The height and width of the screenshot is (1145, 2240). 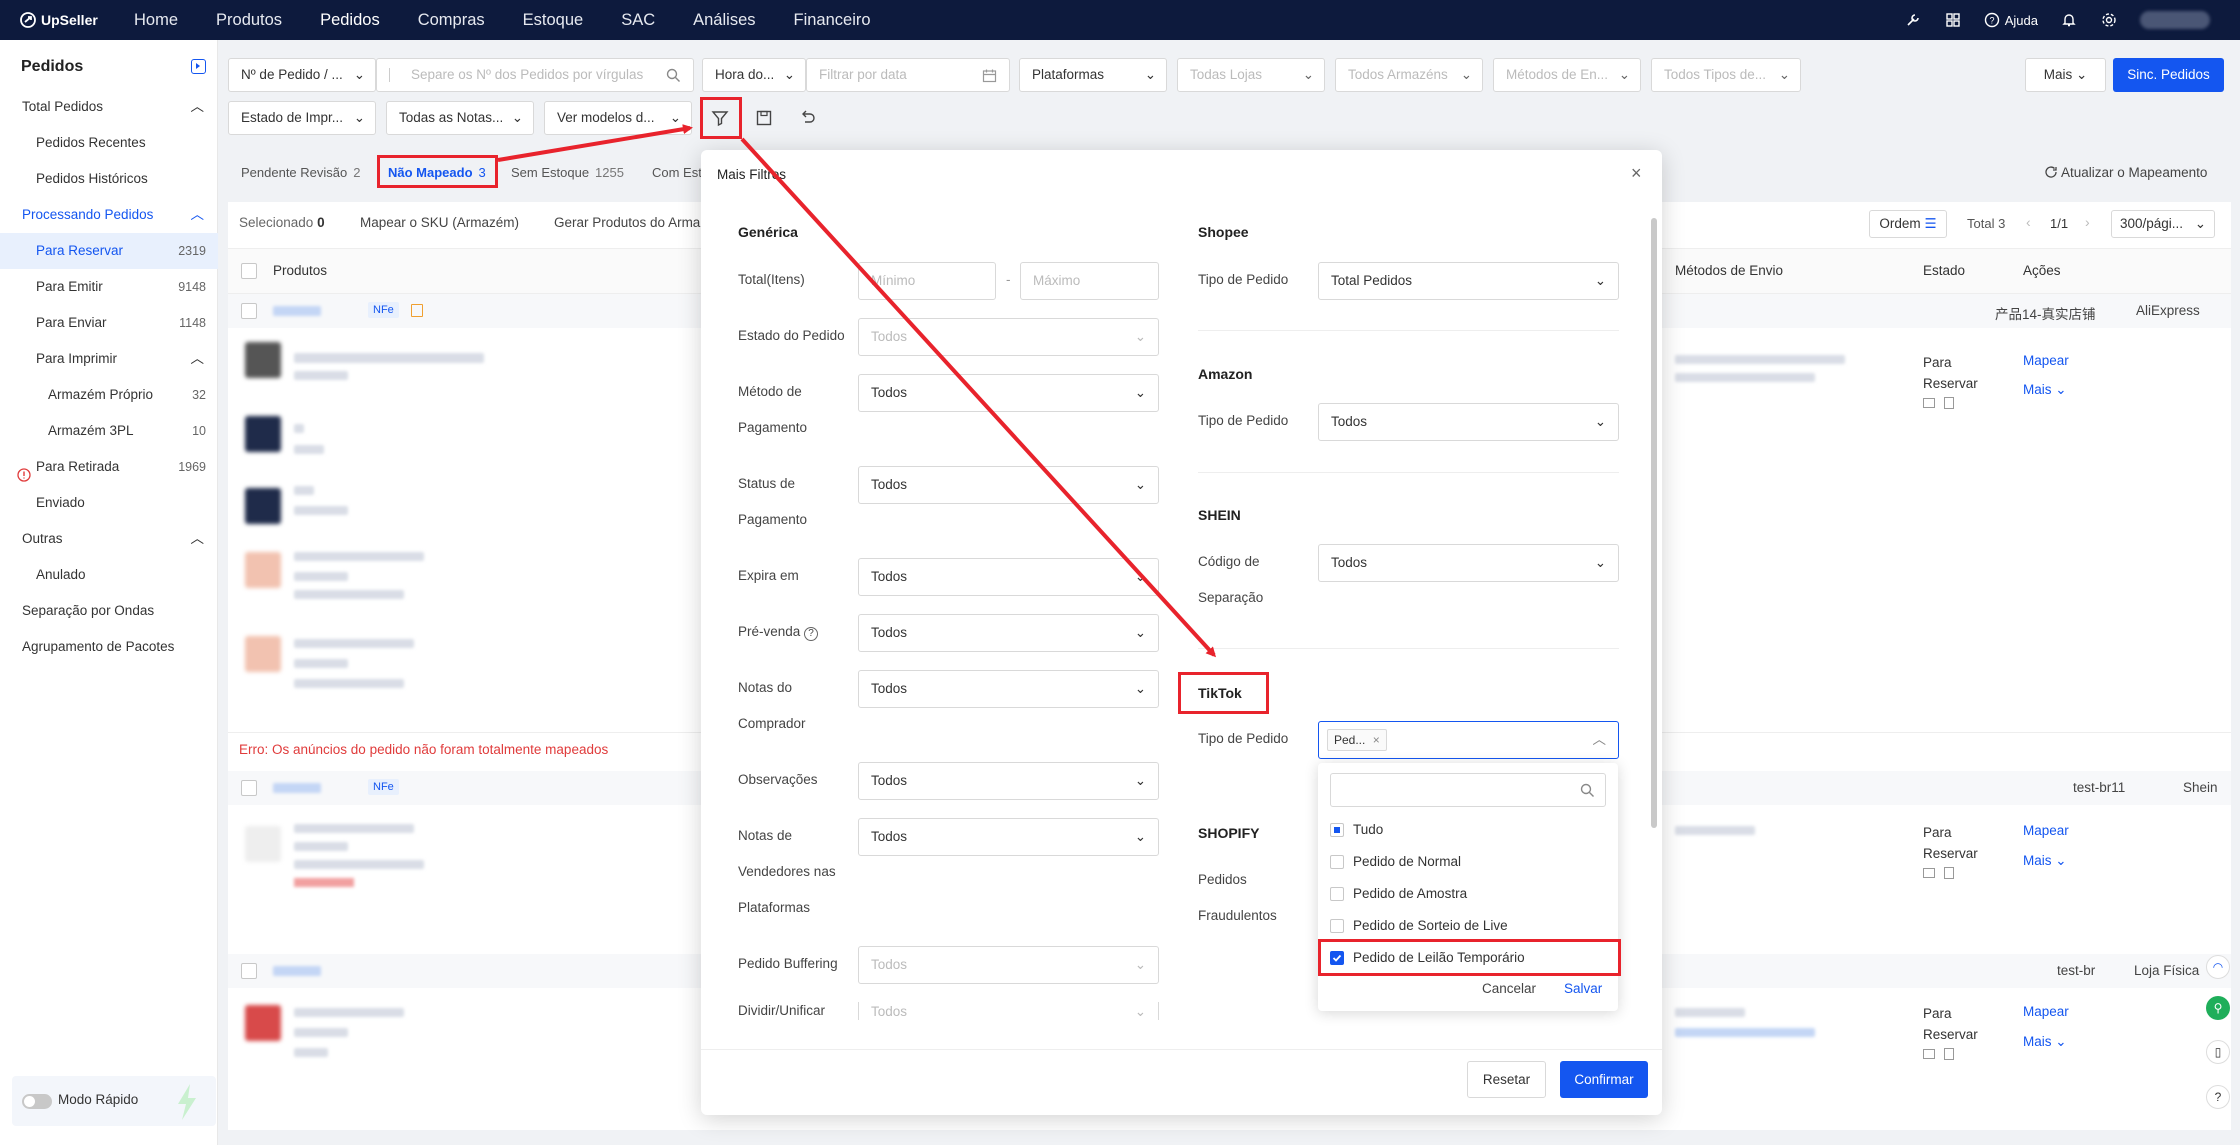 What do you see at coordinates (300, 173) in the screenshot?
I see `tab-pendente-revisao: Pendente Revisão 2` at bounding box center [300, 173].